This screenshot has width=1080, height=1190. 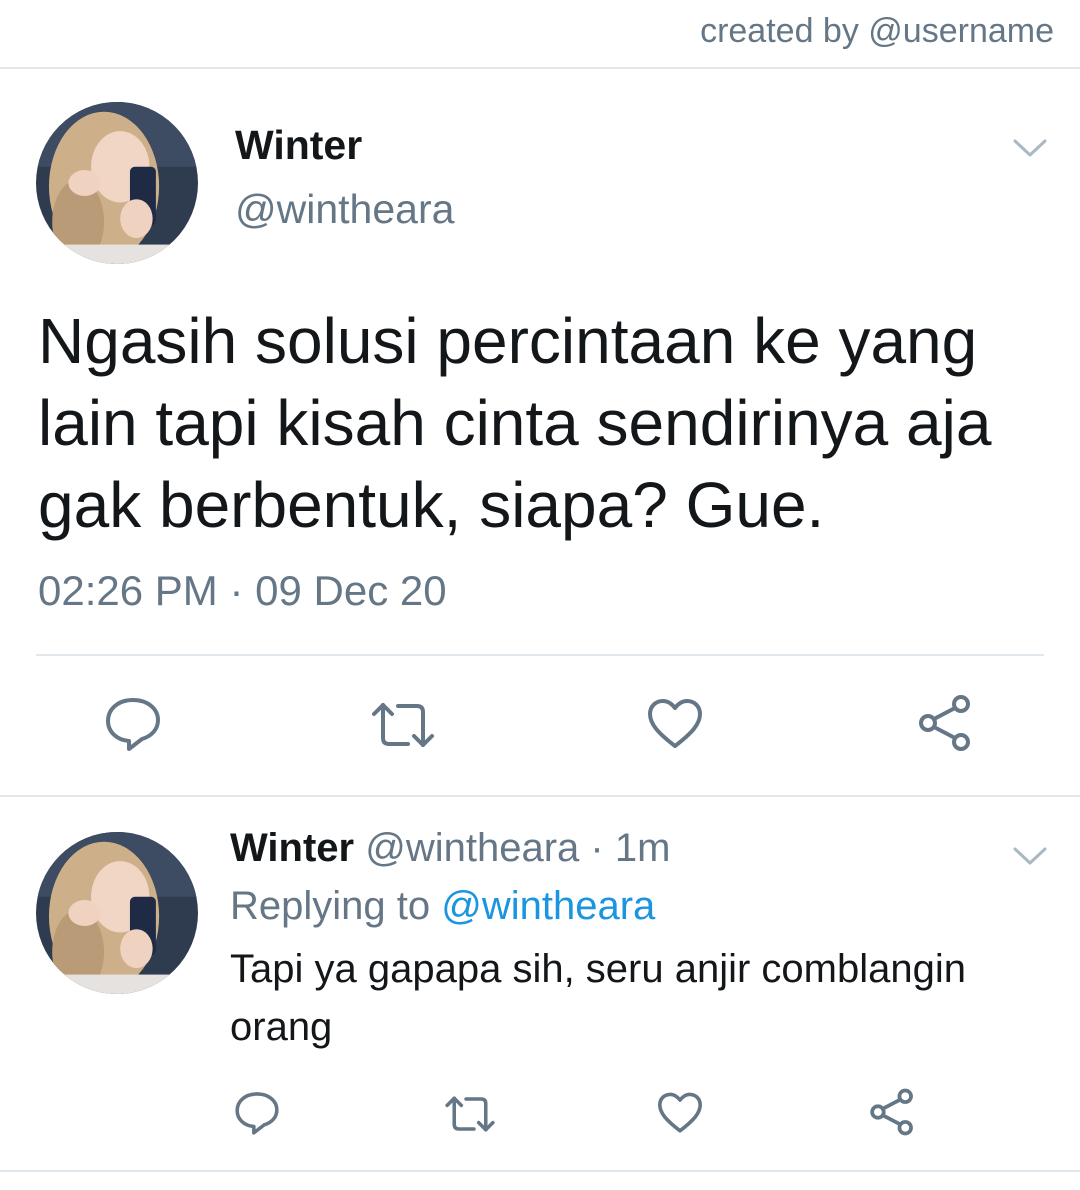 What do you see at coordinates (877, 31) in the screenshot?
I see `credit-label: created by @username` at bounding box center [877, 31].